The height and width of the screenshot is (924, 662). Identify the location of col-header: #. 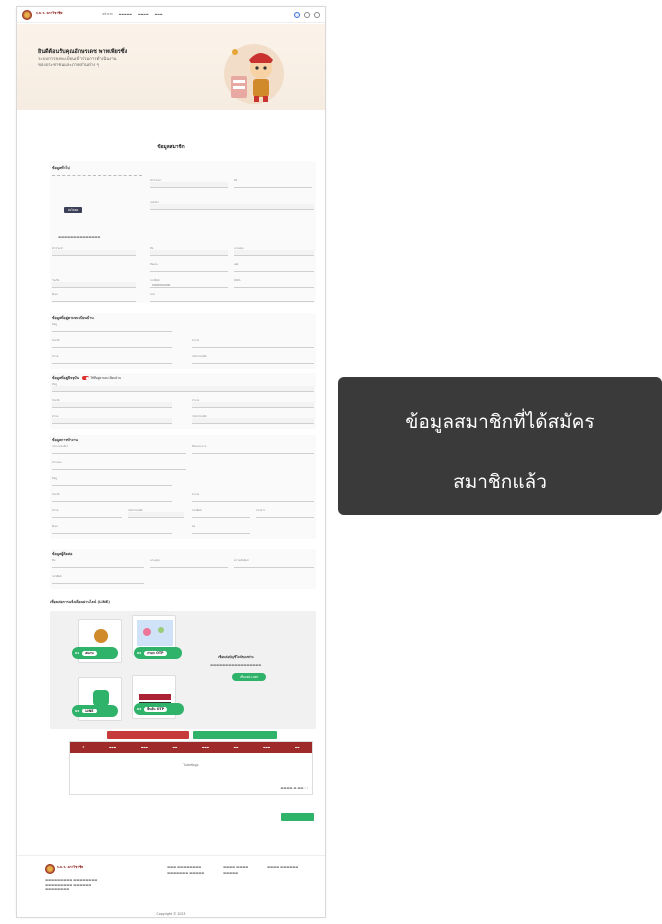
(83, 747).